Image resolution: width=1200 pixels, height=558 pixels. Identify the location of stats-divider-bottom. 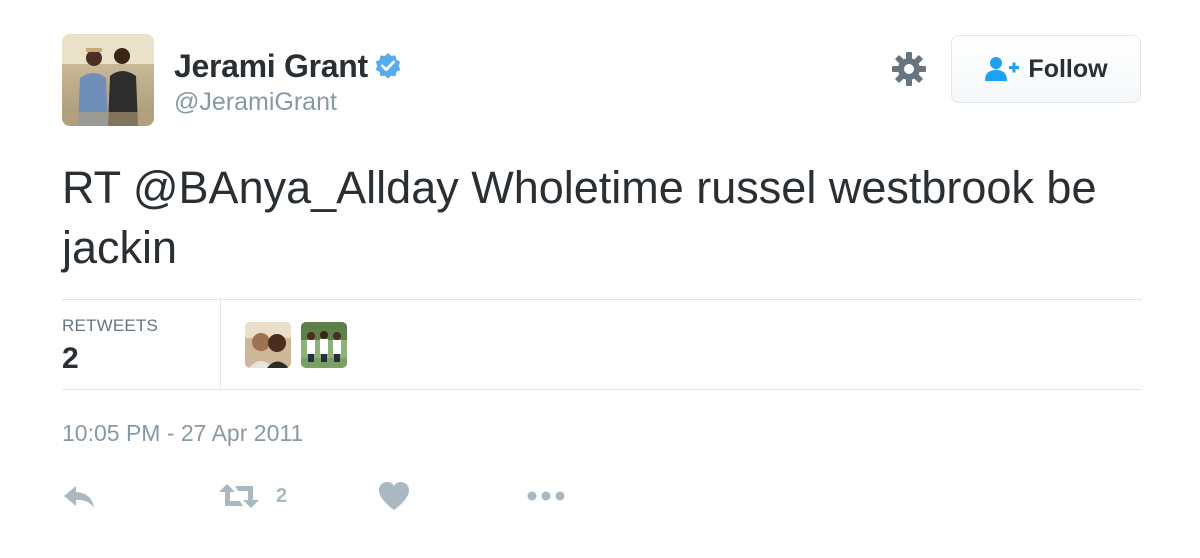
(602, 389).